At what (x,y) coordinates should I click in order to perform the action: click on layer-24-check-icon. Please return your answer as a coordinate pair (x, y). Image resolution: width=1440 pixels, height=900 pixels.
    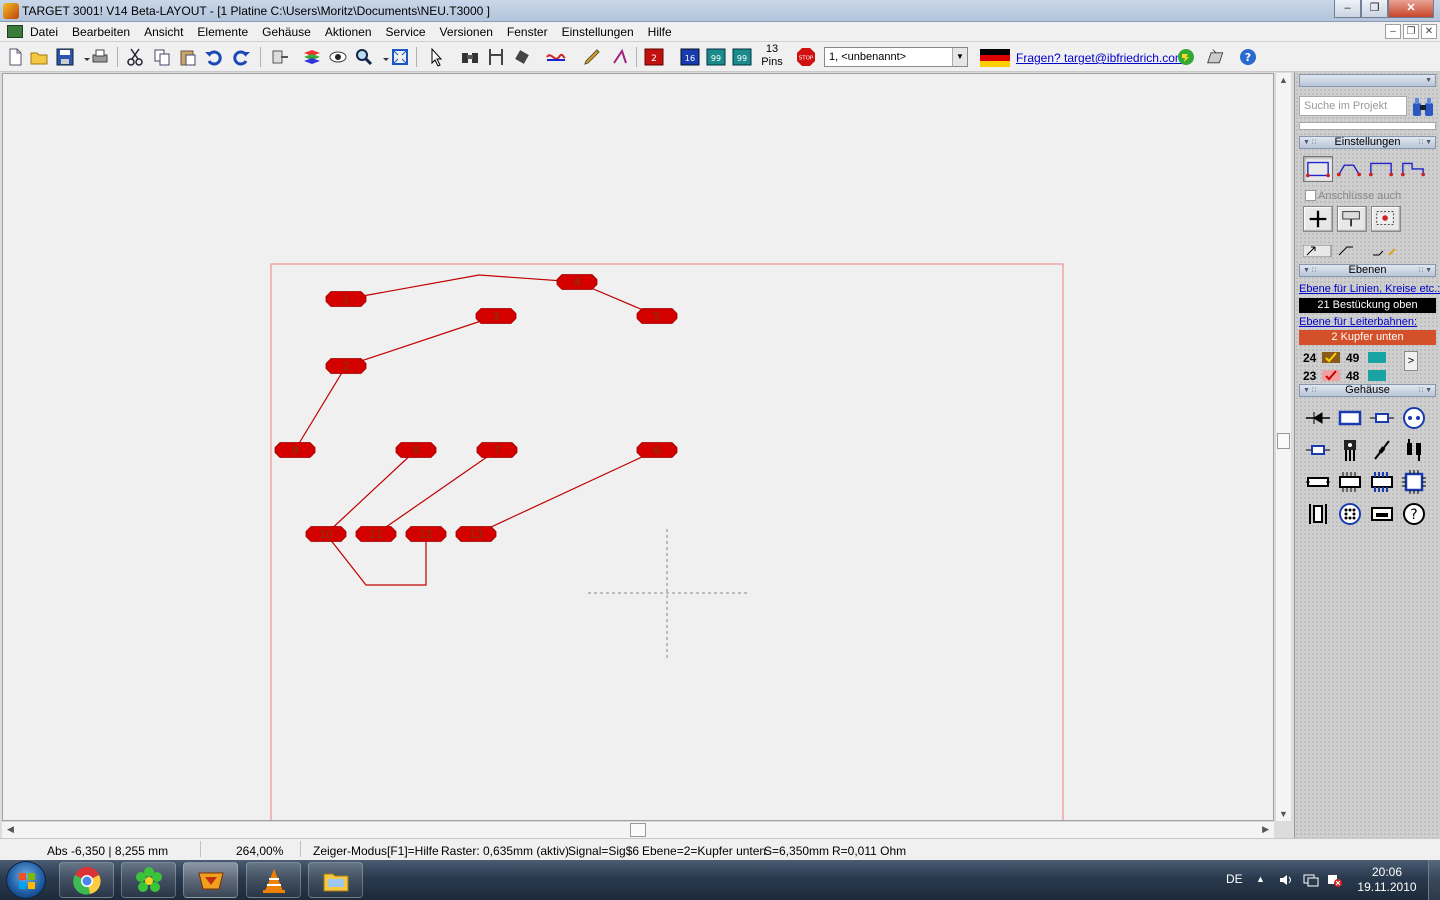
    Looking at the image, I should click on (1331, 357).